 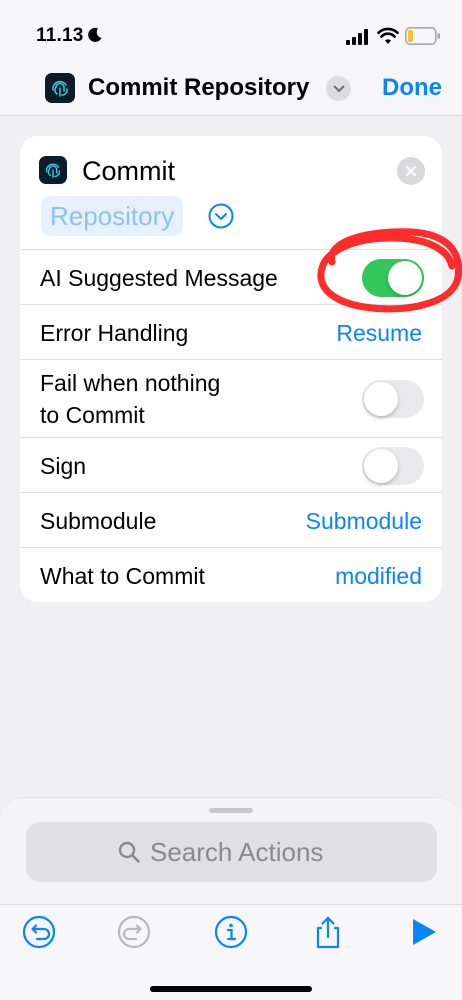 What do you see at coordinates (379, 333) in the screenshot?
I see `error-handling-value-button: Resume` at bounding box center [379, 333].